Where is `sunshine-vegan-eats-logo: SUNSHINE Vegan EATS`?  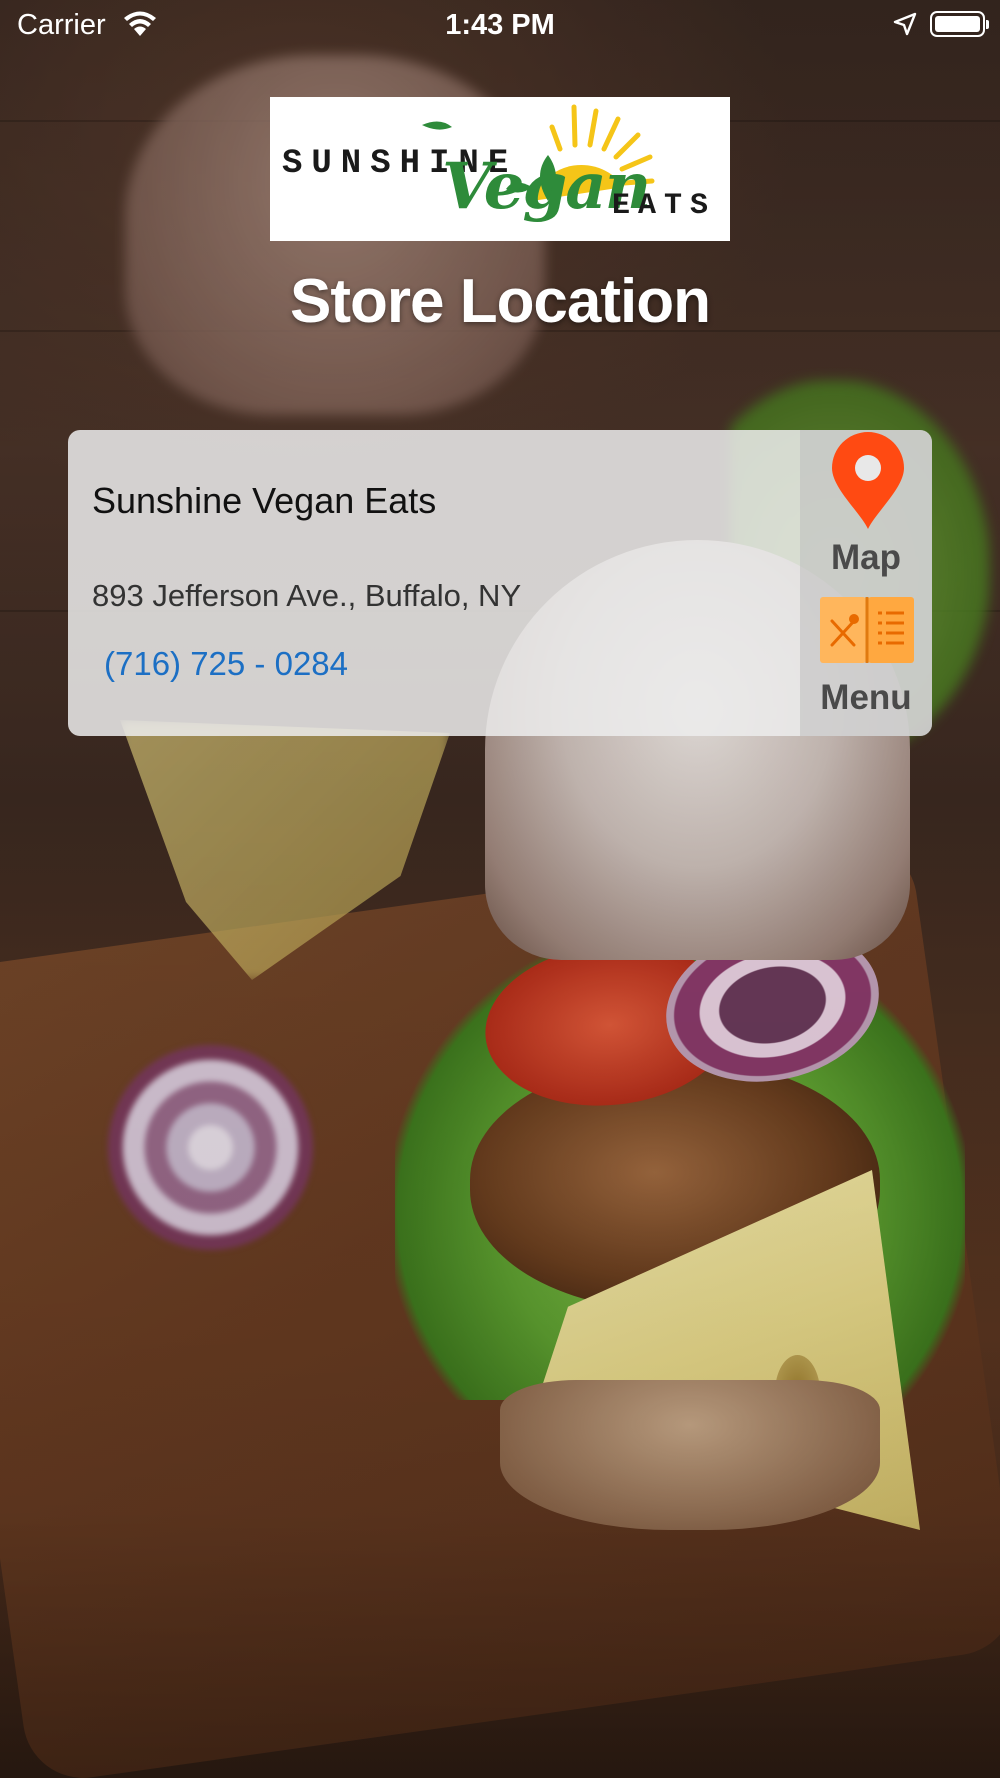 sunshine-vegan-eats-logo: SUNSHINE Vegan EATS is located at coordinates (500, 169).